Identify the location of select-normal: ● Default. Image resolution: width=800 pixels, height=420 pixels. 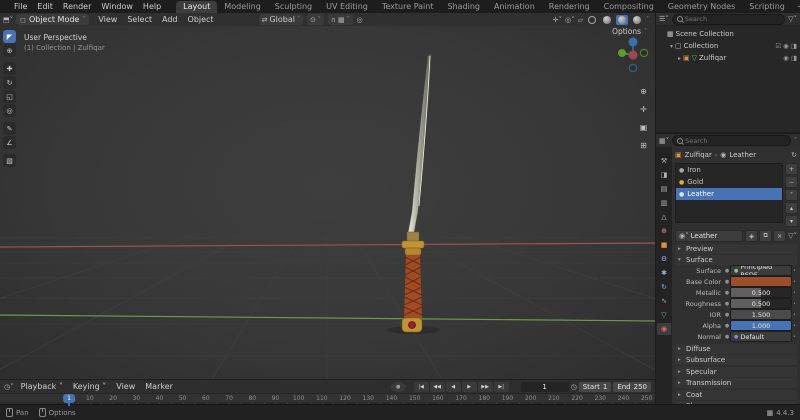
(761, 336).